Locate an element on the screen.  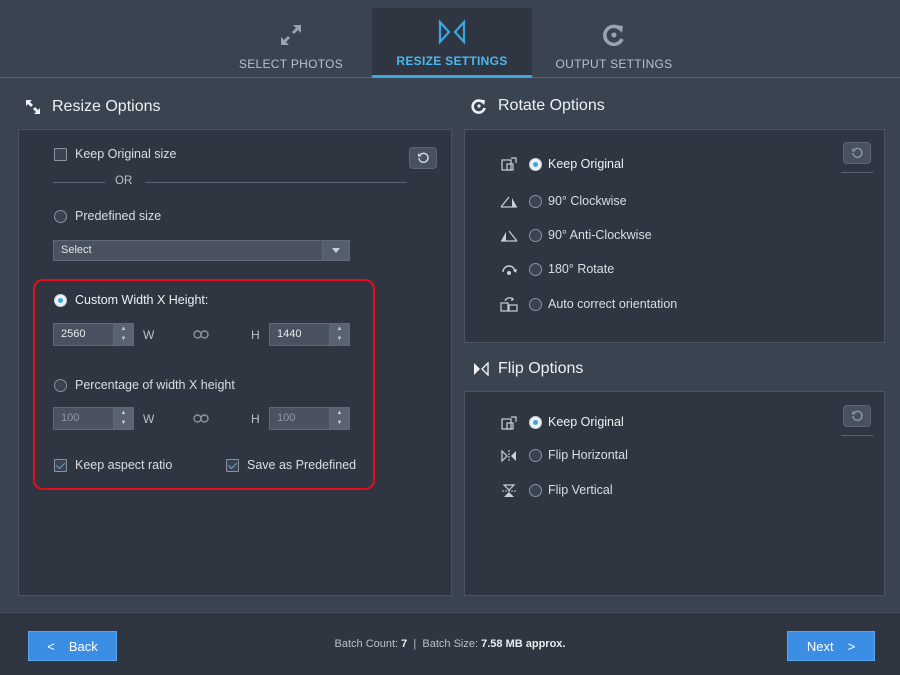
rotate-option-label: 90° Anti-Clockwise is located at coordinates (600, 235).